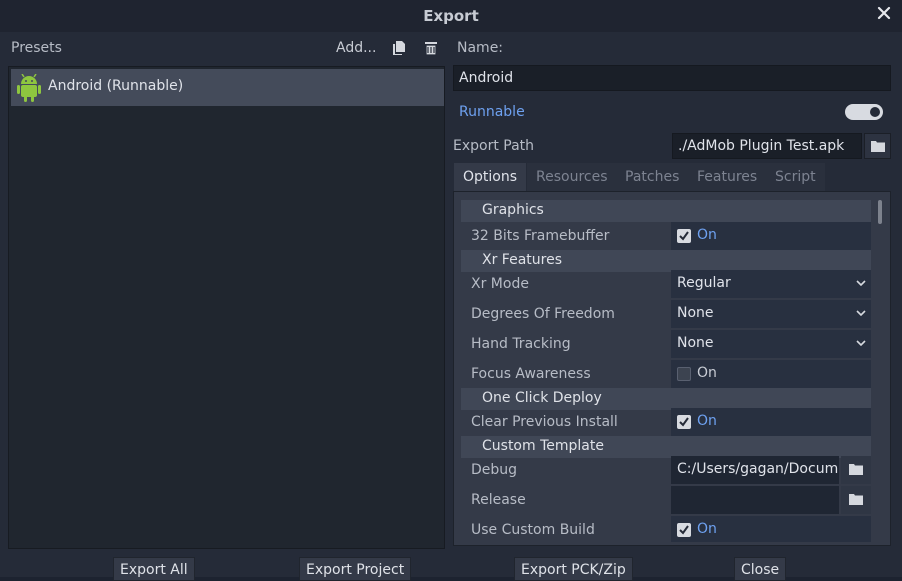 Image resolution: width=902 pixels, height=581 pixels. What do you see at coordinates (684, 374) in the screenshot?
I see `checkbox-unchecked` at bounding box center [684, 374].